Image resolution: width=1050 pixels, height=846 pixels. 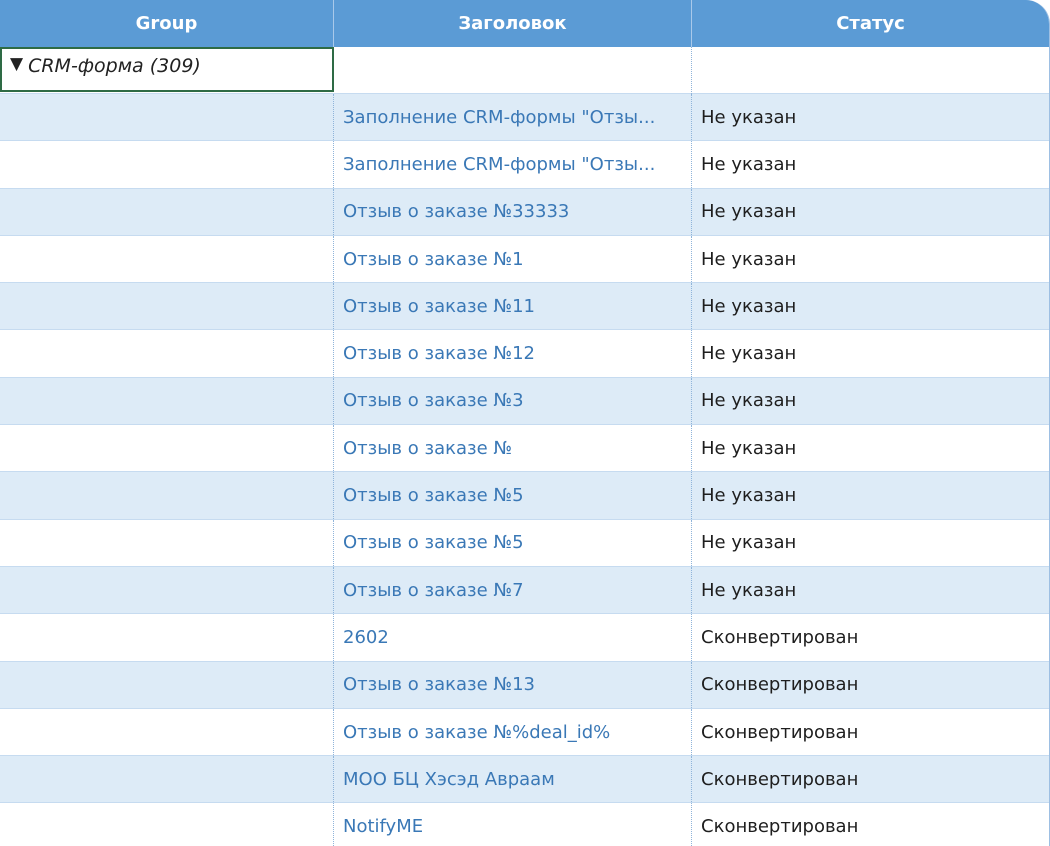 What do you see at coordinates (433, 590) in the screenshot?
I see `title-link: Отзыв о заказе №7` at bounding box center [433, 590].